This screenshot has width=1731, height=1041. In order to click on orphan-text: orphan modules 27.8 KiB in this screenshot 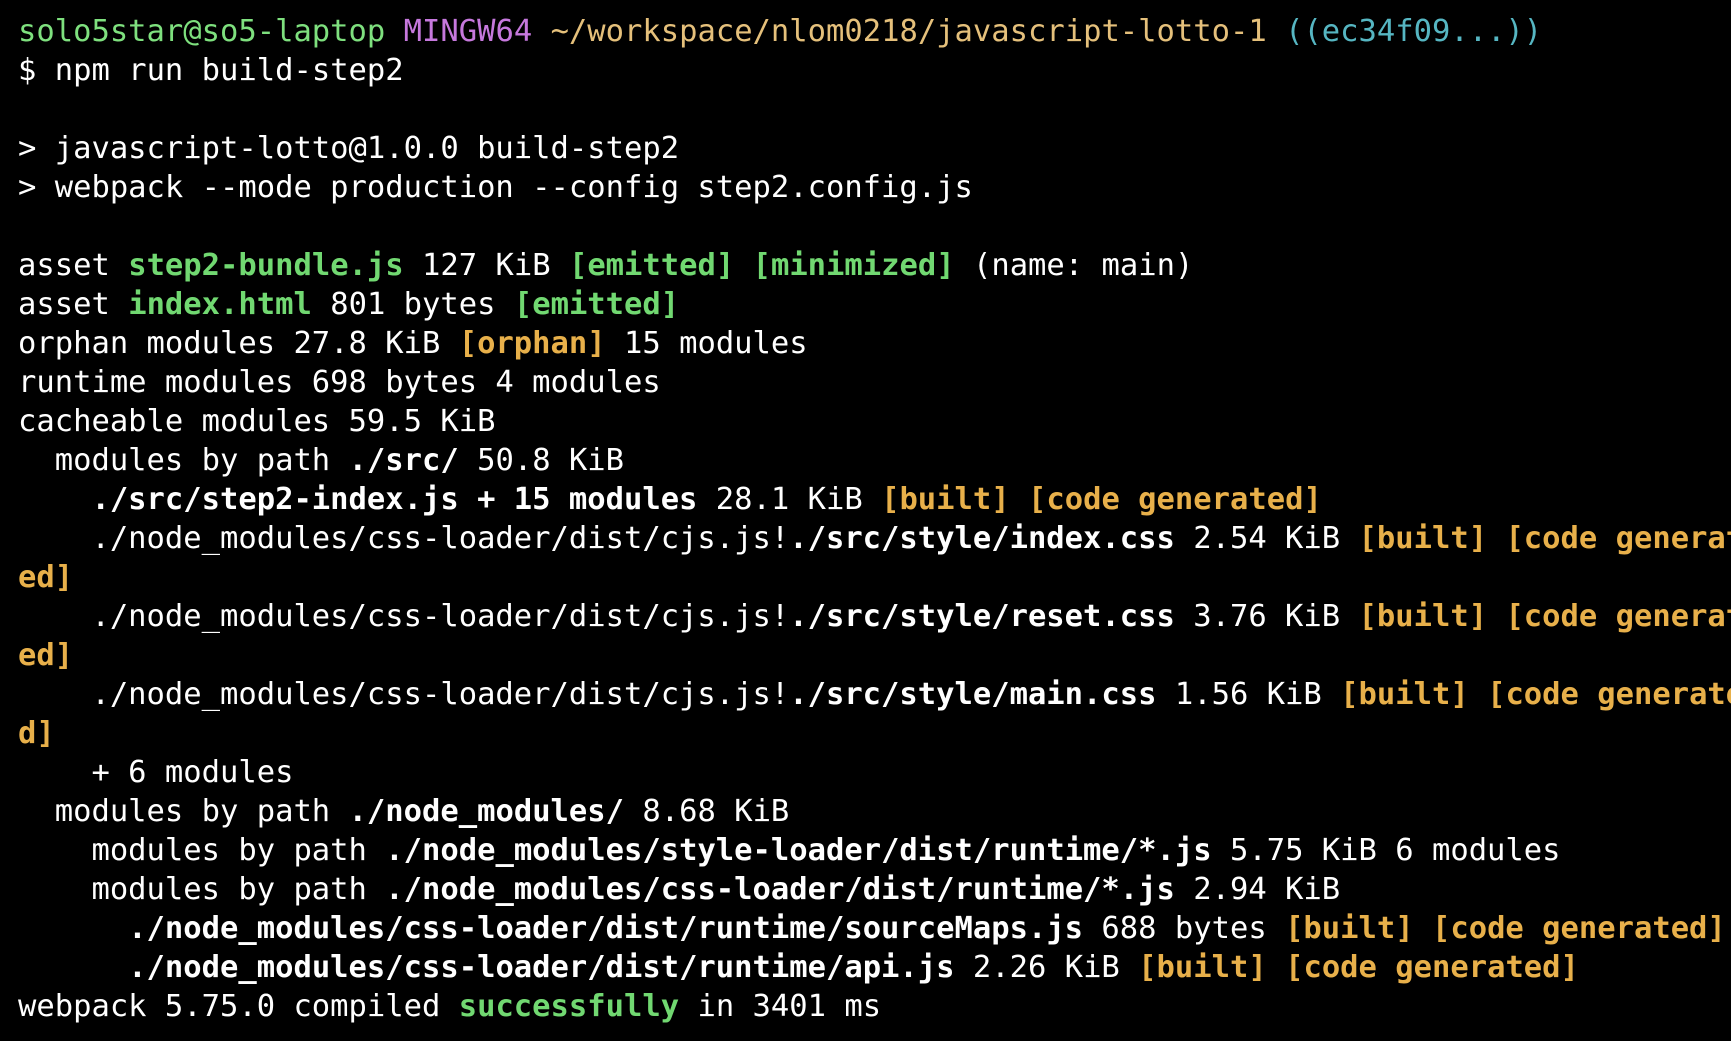, I will do `click(229, 343)`.